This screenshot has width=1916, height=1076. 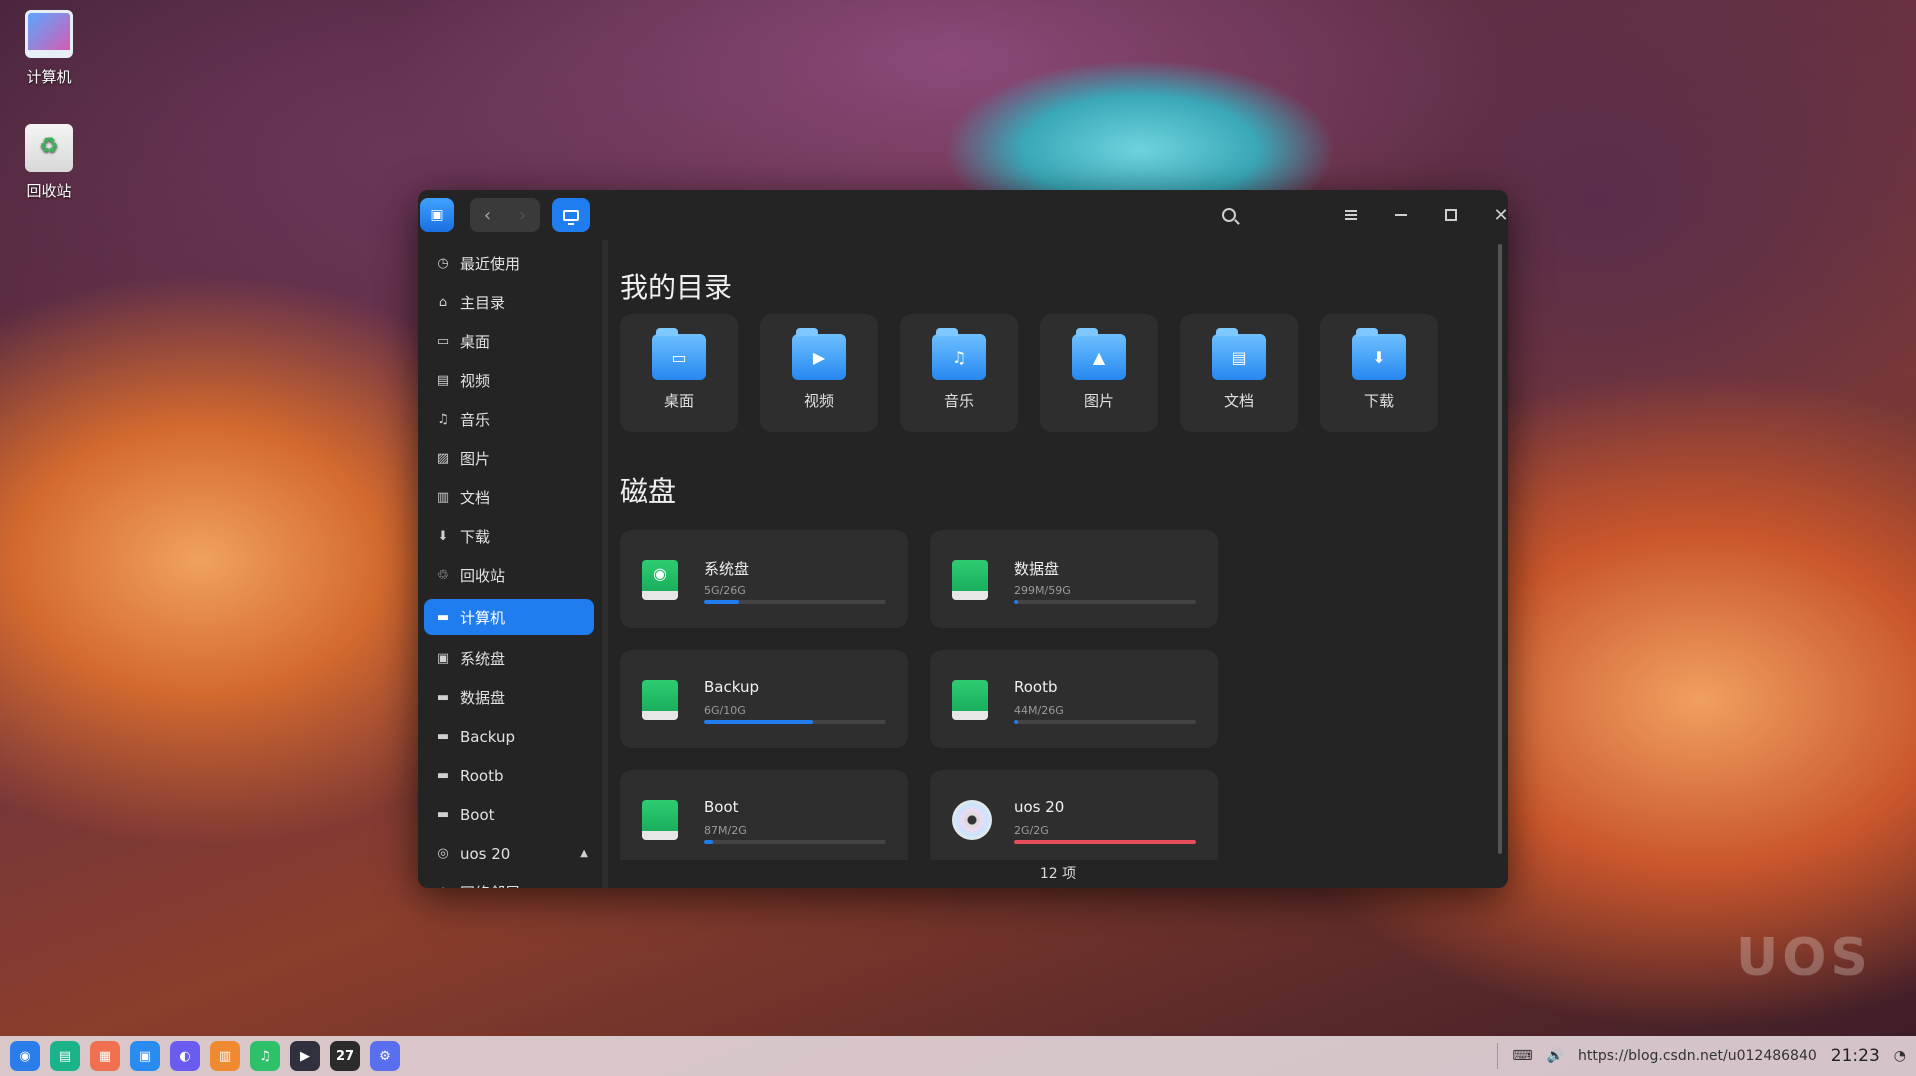 What do you see at coordinates (509, 302) in the screenshot?
I see `sidebar-item: ⌂ 主目录` at bounding box center [509, 302].